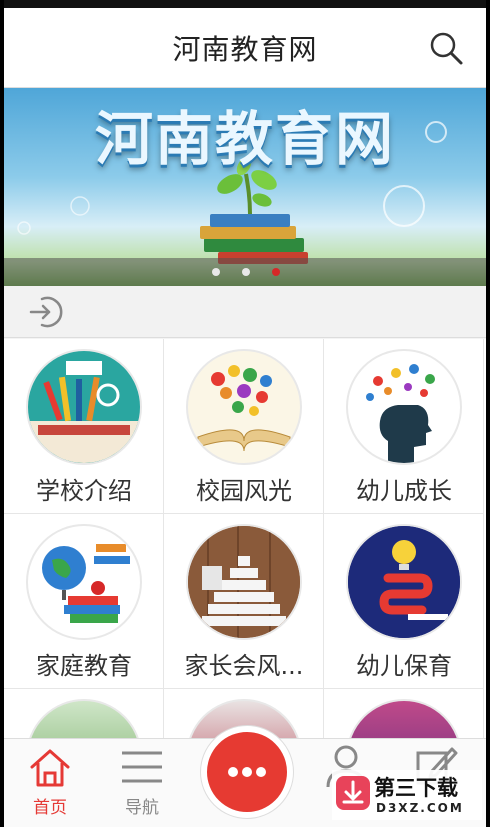  What do you see at coordinates (84, 407) in the screenshot?
I see `back-to-school-icon` at bounding box center [84, 407].